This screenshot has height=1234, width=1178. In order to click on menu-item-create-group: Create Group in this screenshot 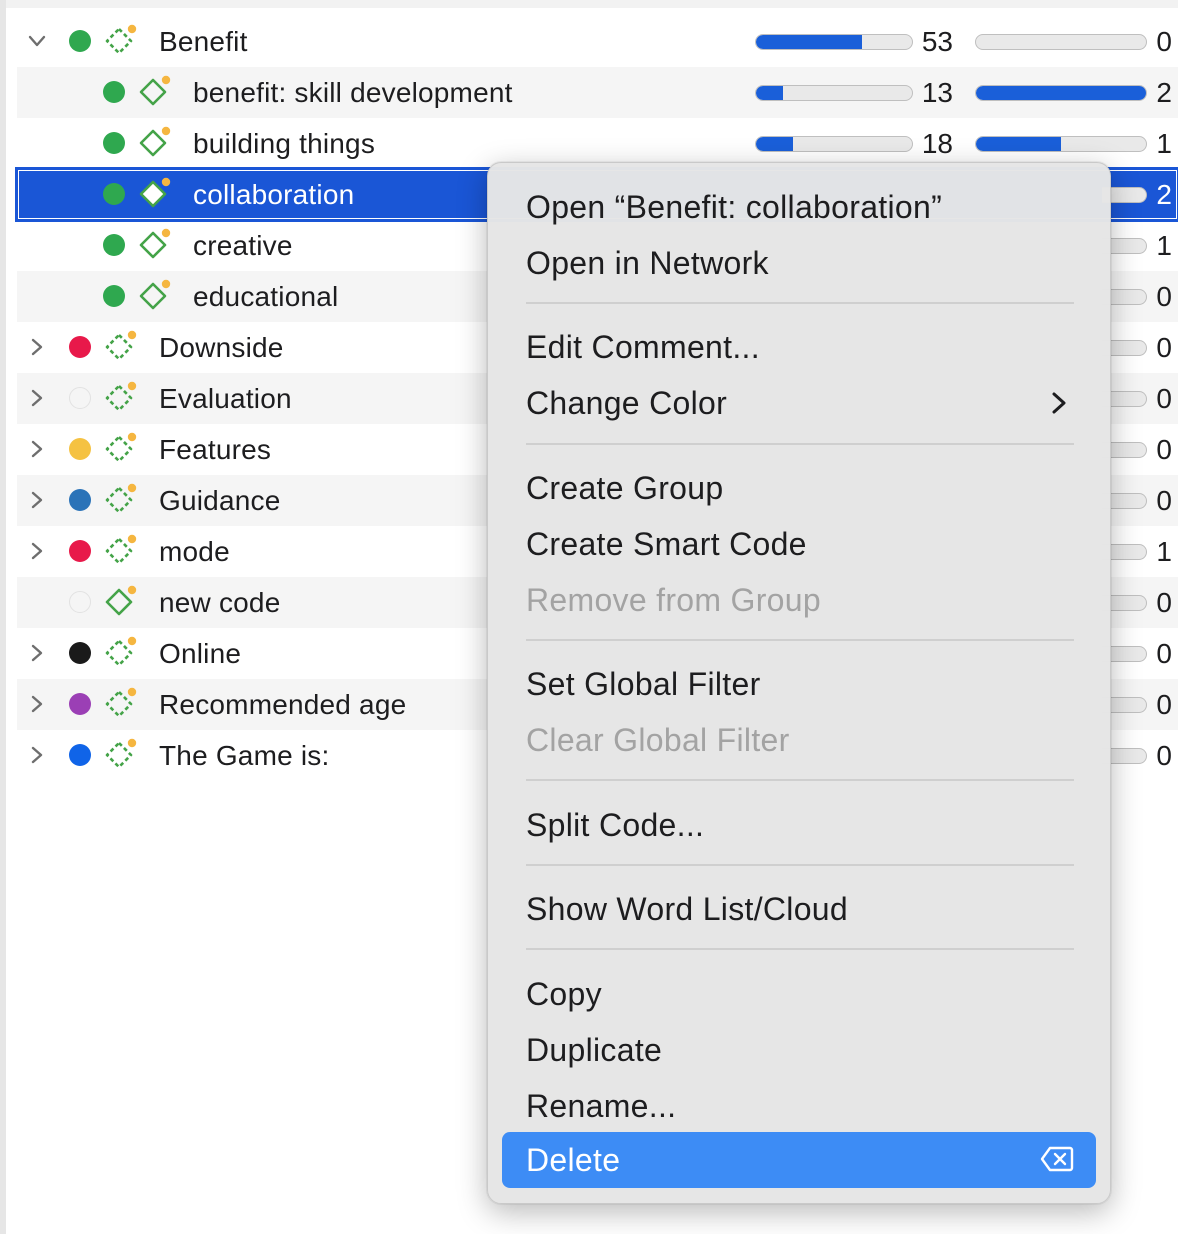, I will do `click(799, 488)`.